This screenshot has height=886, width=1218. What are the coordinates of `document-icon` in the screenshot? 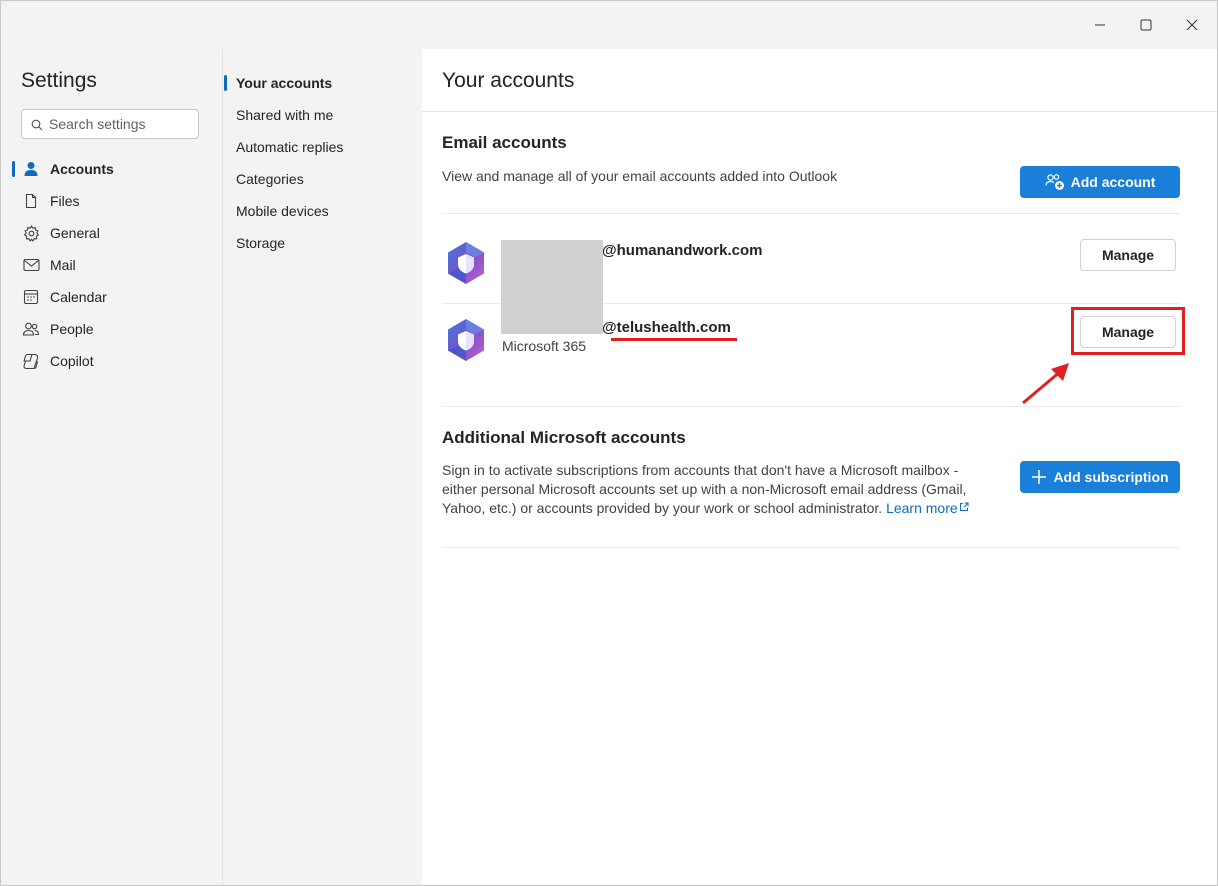 It's located at (31, 201).